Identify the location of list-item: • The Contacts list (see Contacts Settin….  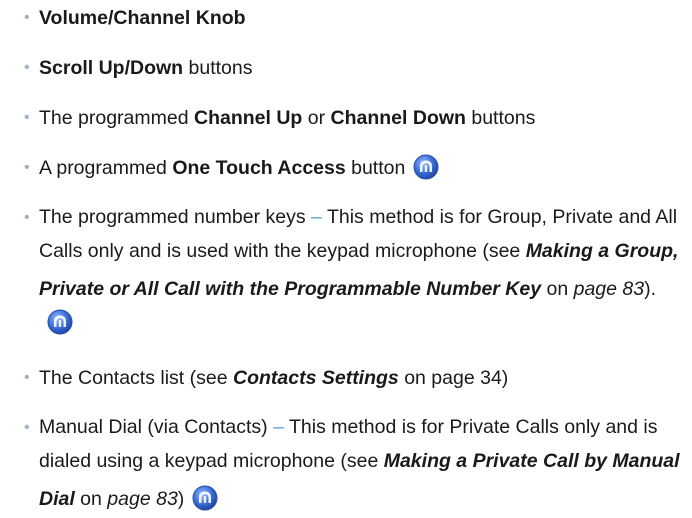
(342, 378).